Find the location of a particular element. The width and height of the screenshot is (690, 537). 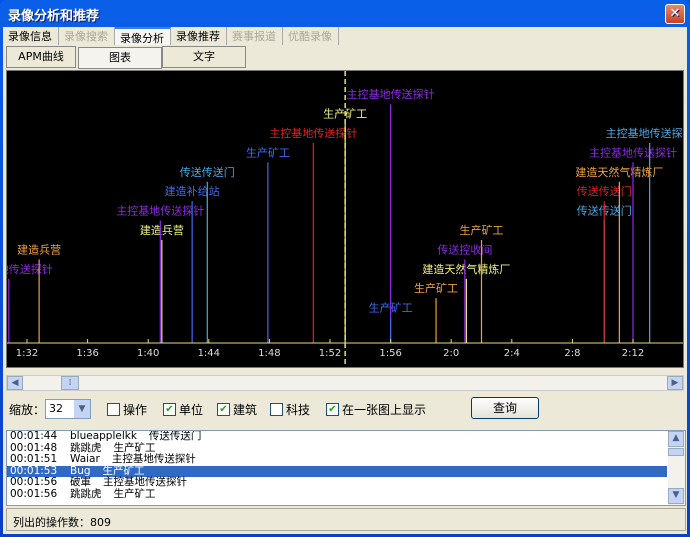

x-tick-label: 2:0 is located at coordinates (451, 353).